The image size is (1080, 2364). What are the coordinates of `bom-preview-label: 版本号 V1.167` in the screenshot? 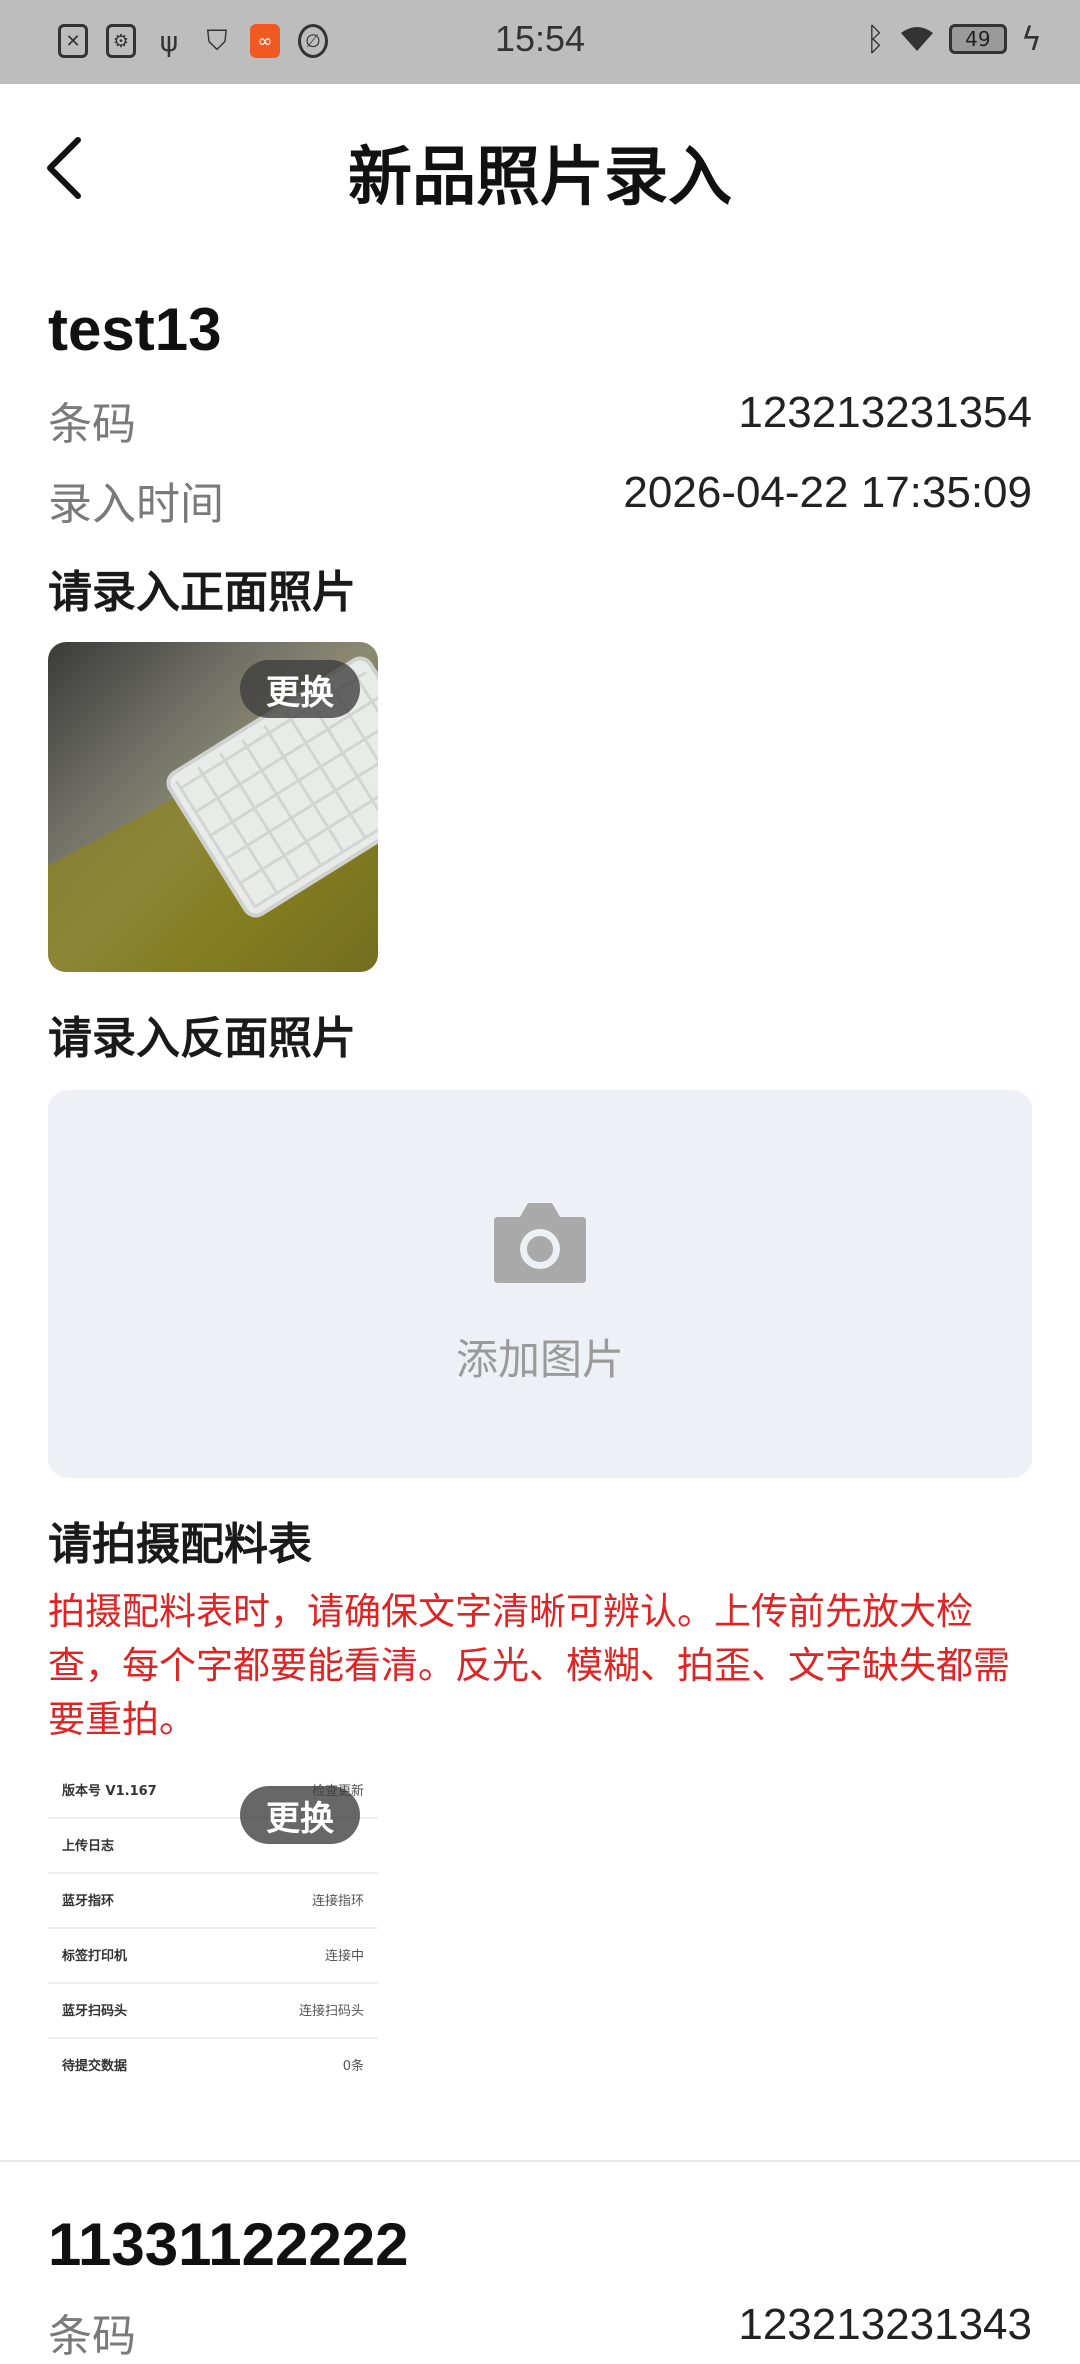 It's located at (109, 1791).